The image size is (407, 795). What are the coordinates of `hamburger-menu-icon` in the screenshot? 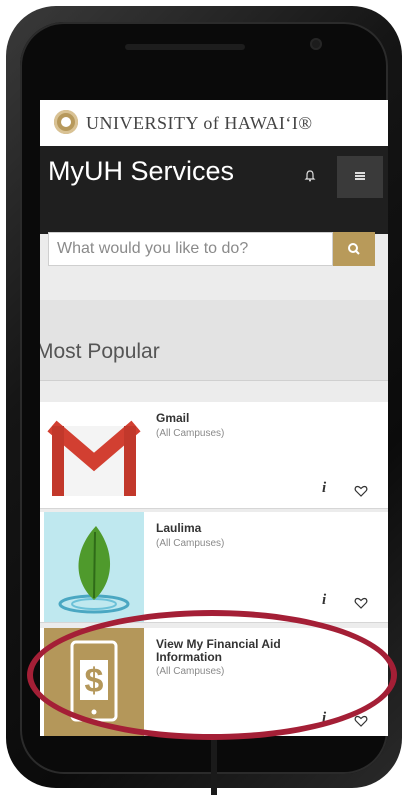 It's located at (360, 176).